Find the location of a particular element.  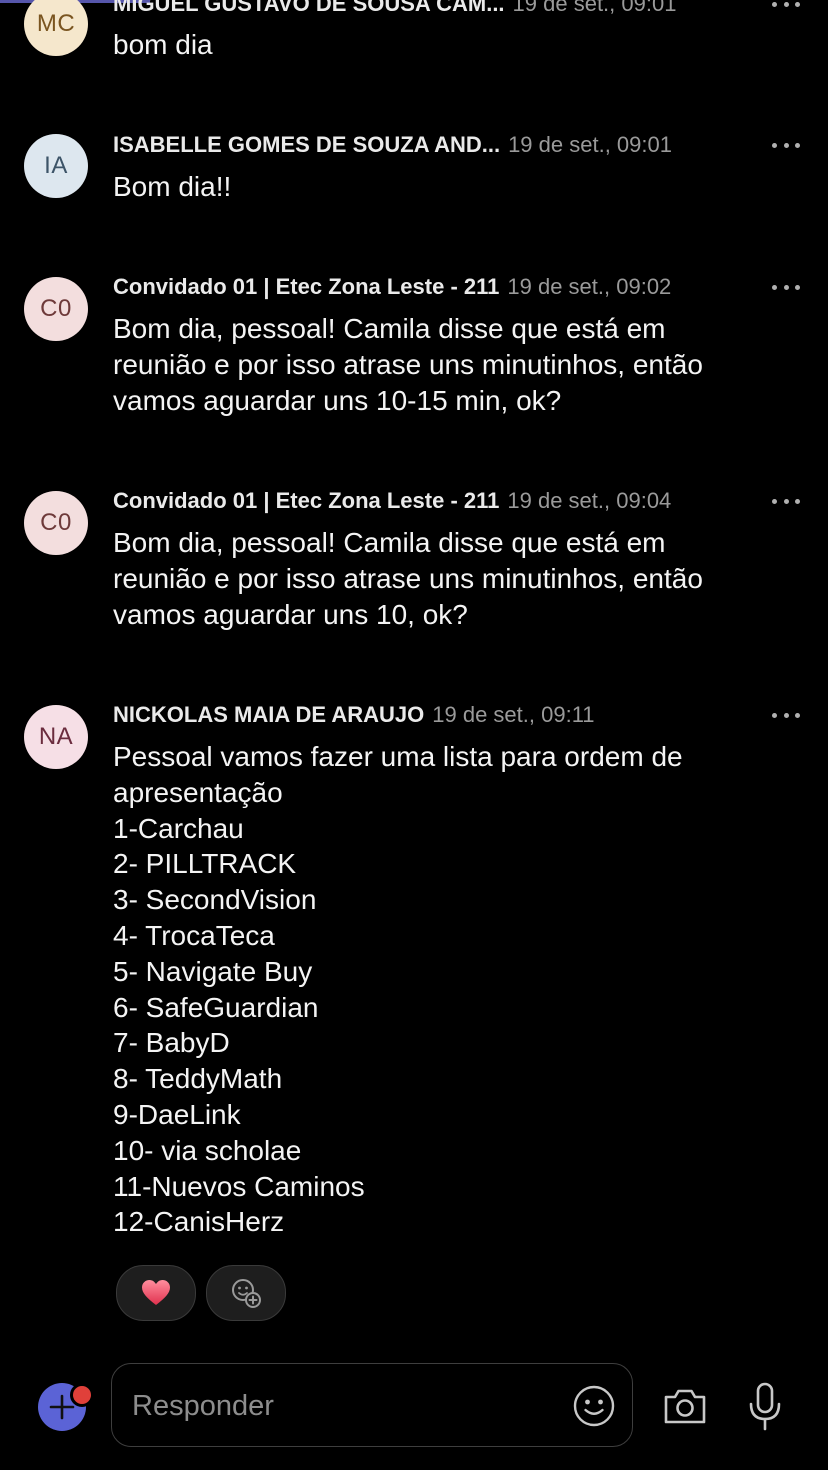

reaction-bar is located at coordinates (201, 1293).